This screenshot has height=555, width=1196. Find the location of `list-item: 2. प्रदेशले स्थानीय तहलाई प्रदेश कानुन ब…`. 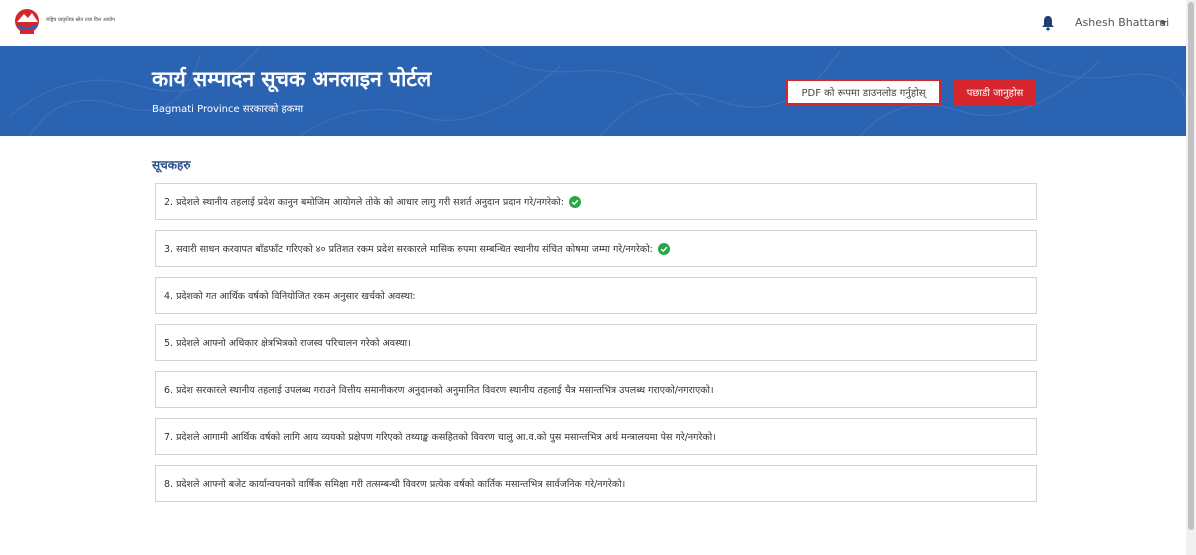

list-item: 2. प्रदेशले स्थानीय तहलाई प्रदेश कानुन ब… is located at coordinates (596, 201).